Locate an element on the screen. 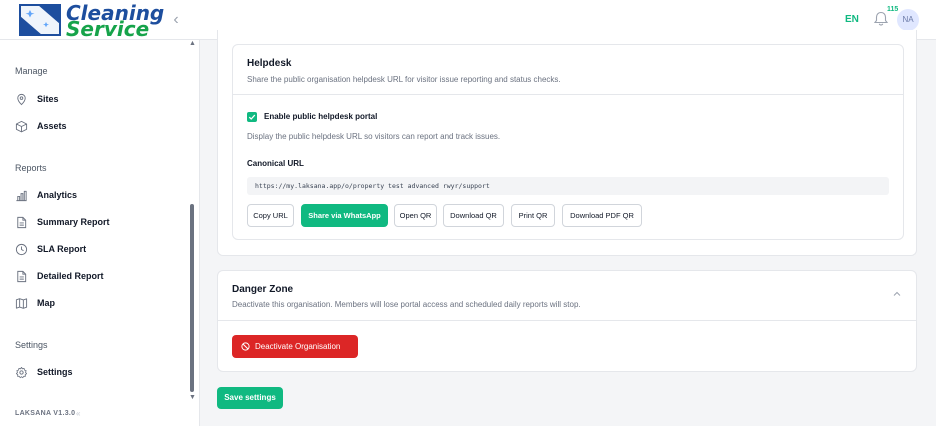  sidebar-item-settings: Settings is located at coordinates (100, 372).